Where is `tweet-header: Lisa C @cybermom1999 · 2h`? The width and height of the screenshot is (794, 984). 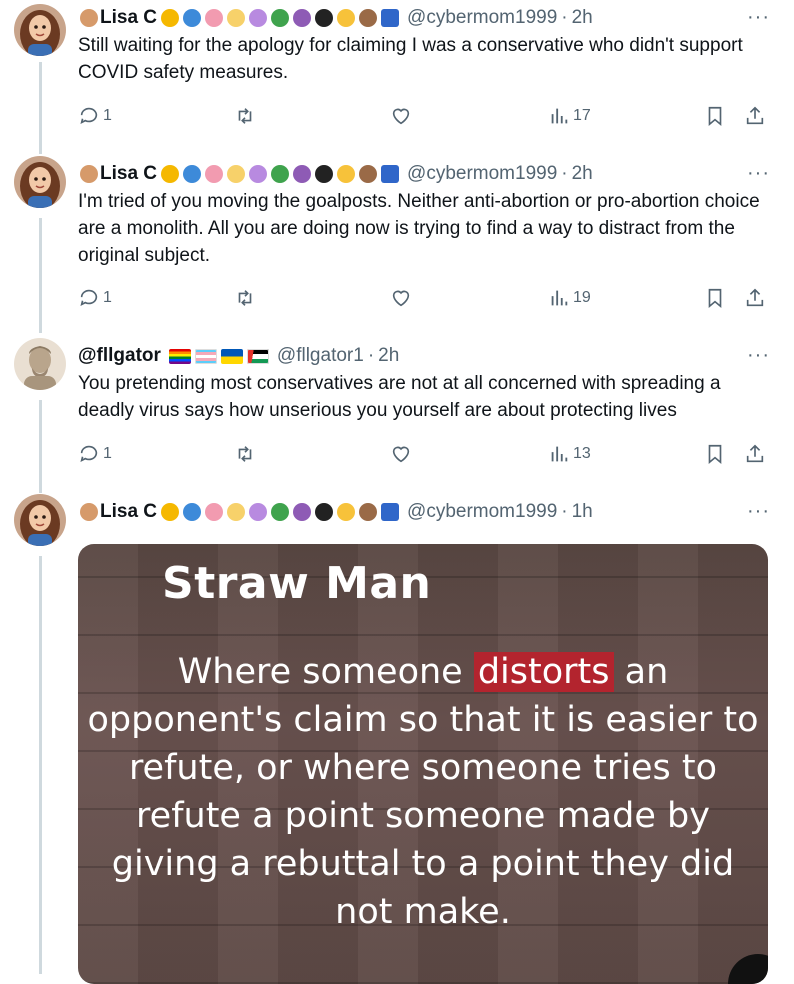
tweet-header: Lisa C @cybermom1999 · 2h is located at coordinates (335, 18).